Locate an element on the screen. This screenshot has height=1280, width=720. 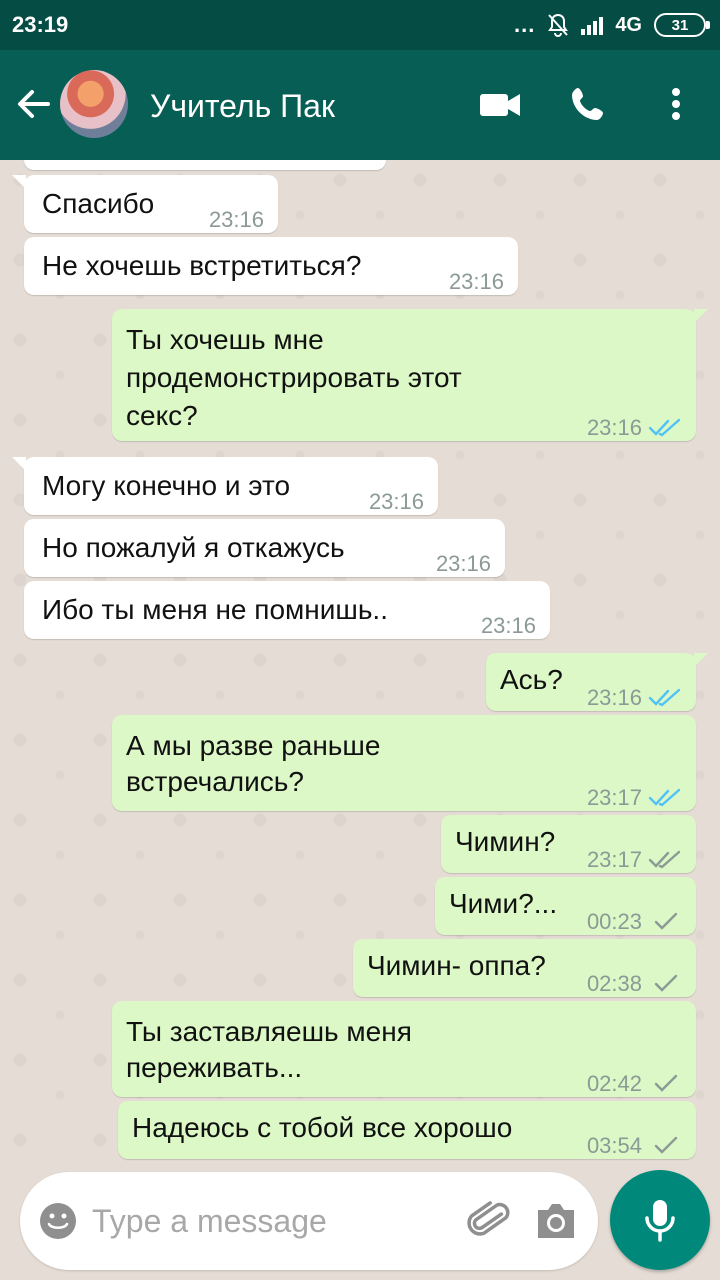
message-meta: 02:42 is located at coordinates (634, 1084).